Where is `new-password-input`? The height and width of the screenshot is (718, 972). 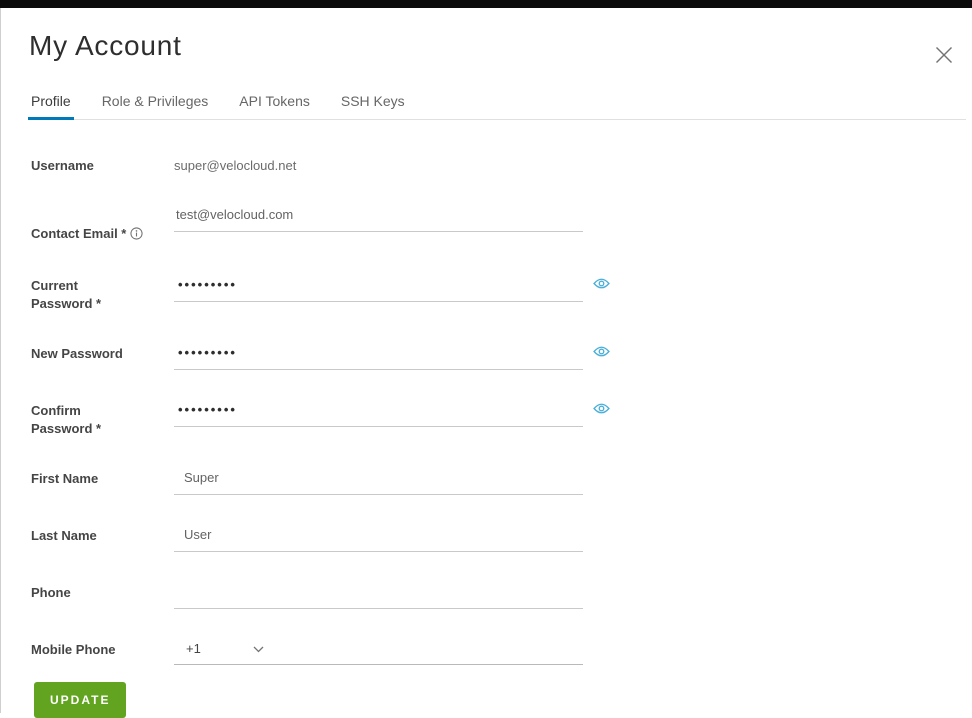 new-password-input is located at coordinates (378, 357).